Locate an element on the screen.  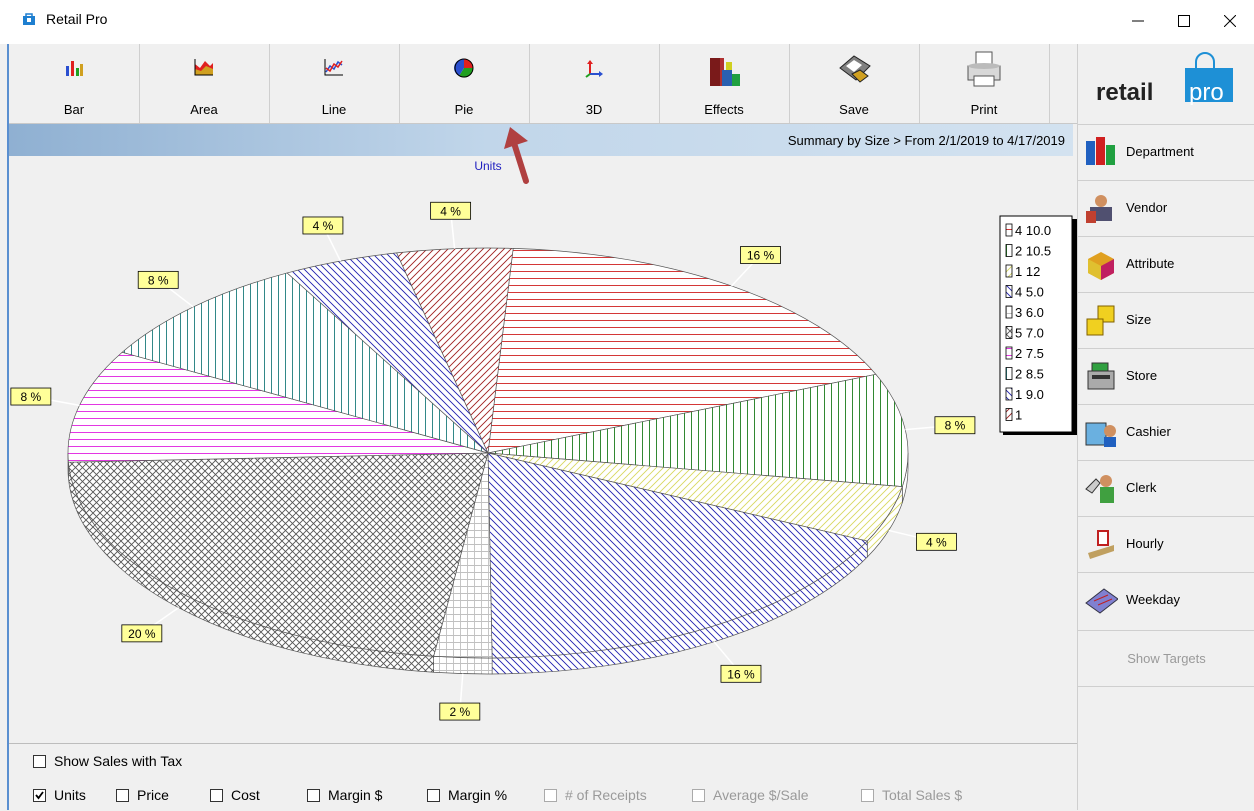
logo-pro-text: pro is located at coordinates (1206, 92).